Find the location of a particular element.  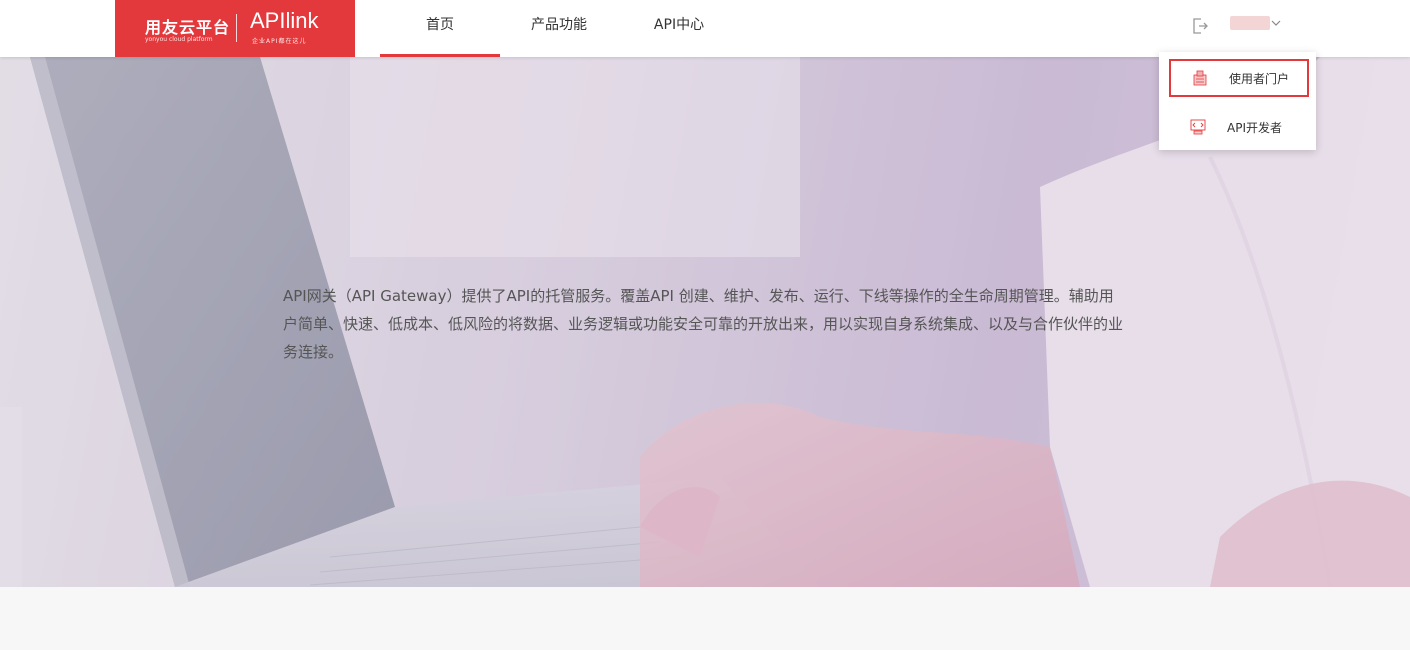

logo-brand-sub: yonyou cloud platform is located at coordinates (179, 39).